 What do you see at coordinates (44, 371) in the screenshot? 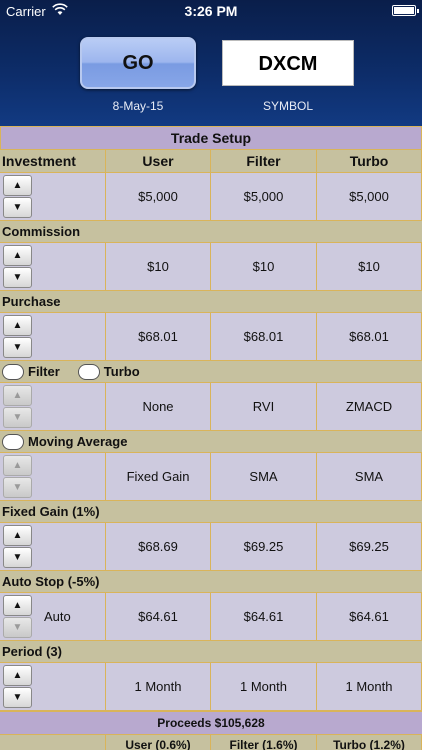
I see `filter-checkbox-label: Filter` at bounding box center [44, 371].